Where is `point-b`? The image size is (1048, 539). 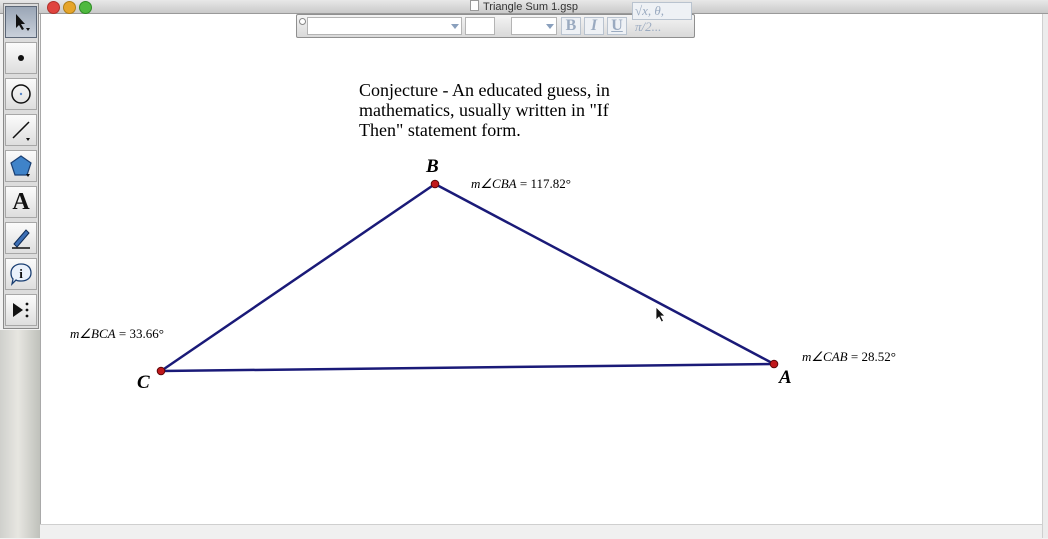
point-b is located at coordinates (435, 184).